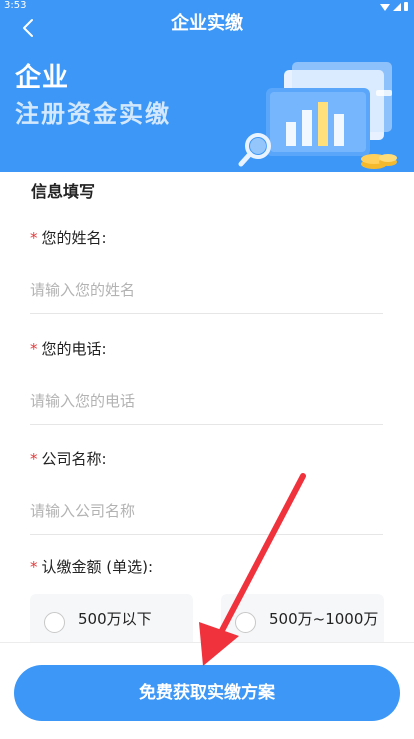  Describe the element at coordinates (115, 619) in the screenshot. I see `option-label: 500万以下` at that location.